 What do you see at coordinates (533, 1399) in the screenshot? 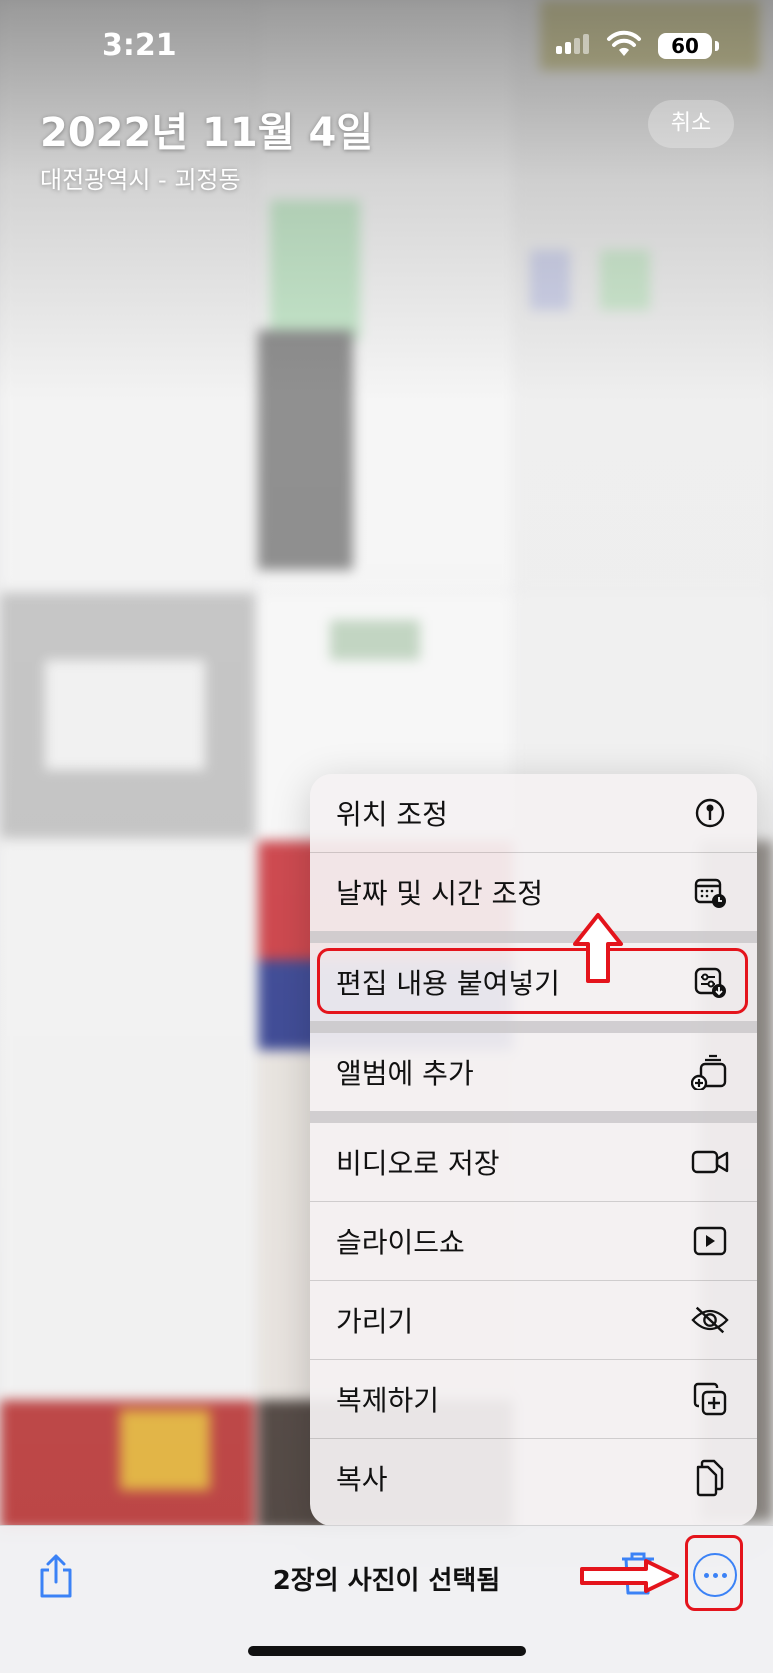
I see `menu-item-duplicate: 복제하기` at bounding box center [533, 1399].